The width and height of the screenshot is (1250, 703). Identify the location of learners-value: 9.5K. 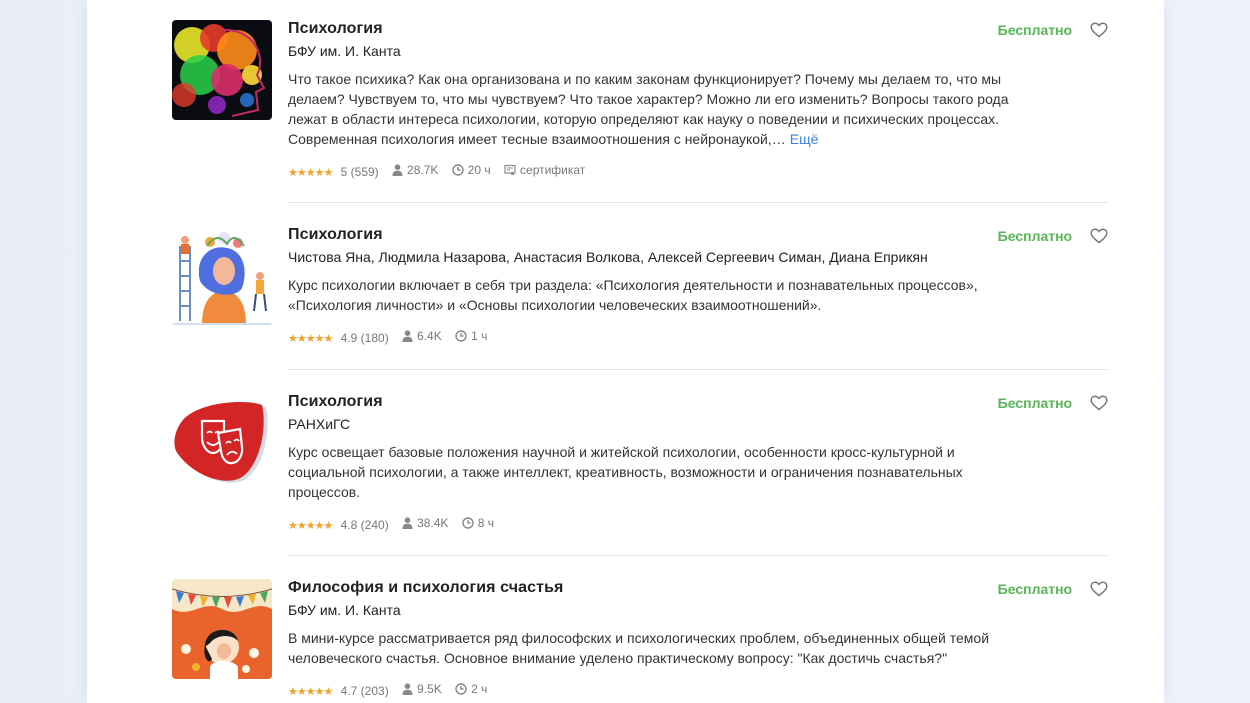
(429, 689).